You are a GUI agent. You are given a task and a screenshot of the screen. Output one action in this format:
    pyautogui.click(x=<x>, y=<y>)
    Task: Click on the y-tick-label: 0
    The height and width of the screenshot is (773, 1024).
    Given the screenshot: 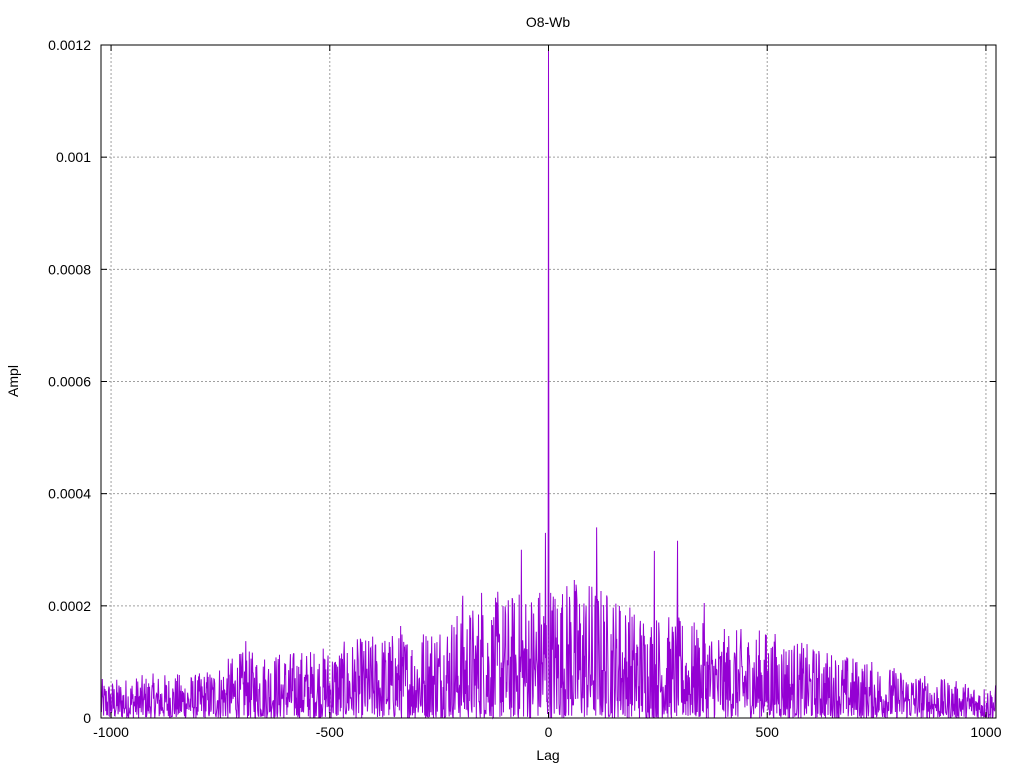 What is the action you would take?
    pyautogui.click(x=87, y=718)
    